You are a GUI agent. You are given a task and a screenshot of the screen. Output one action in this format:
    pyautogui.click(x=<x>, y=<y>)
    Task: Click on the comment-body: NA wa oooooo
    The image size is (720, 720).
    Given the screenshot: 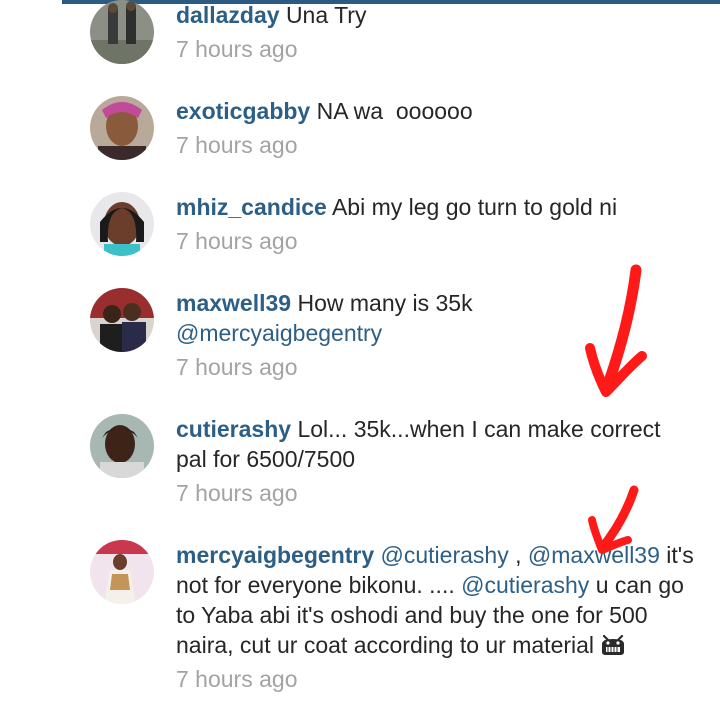 What is the action you would take?
    pyautogui.click(x=394, y=111)
    